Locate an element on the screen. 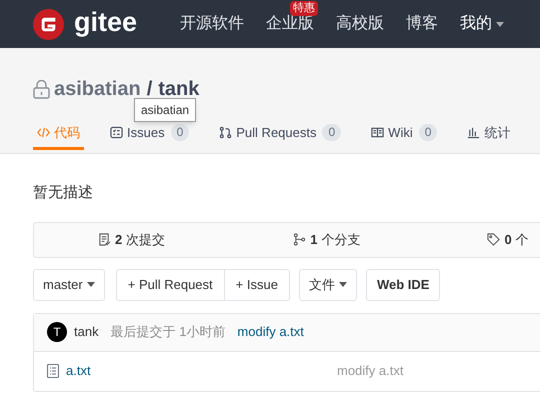 The width and height of the screenshot is (540, 406). logo-icon is located at coordinates (48, 24).